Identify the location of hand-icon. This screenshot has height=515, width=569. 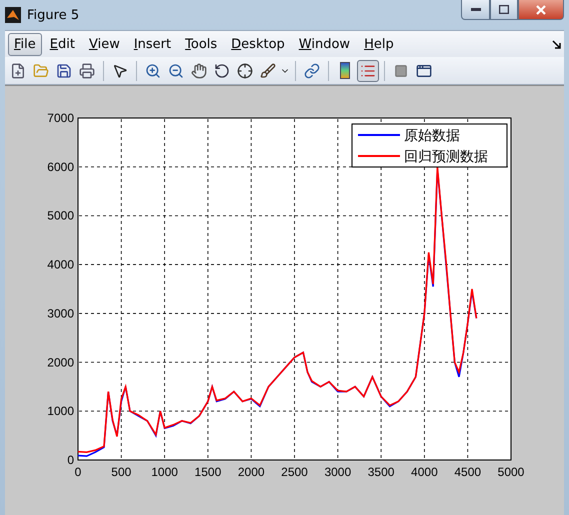
(199, 70).